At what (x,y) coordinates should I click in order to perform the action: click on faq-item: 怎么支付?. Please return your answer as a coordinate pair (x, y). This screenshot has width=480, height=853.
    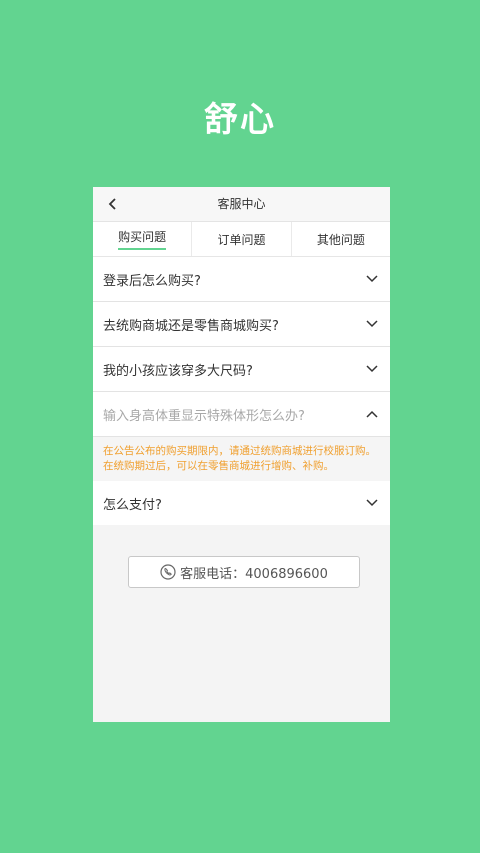
    Looking at the image, I should click on (241, 503).